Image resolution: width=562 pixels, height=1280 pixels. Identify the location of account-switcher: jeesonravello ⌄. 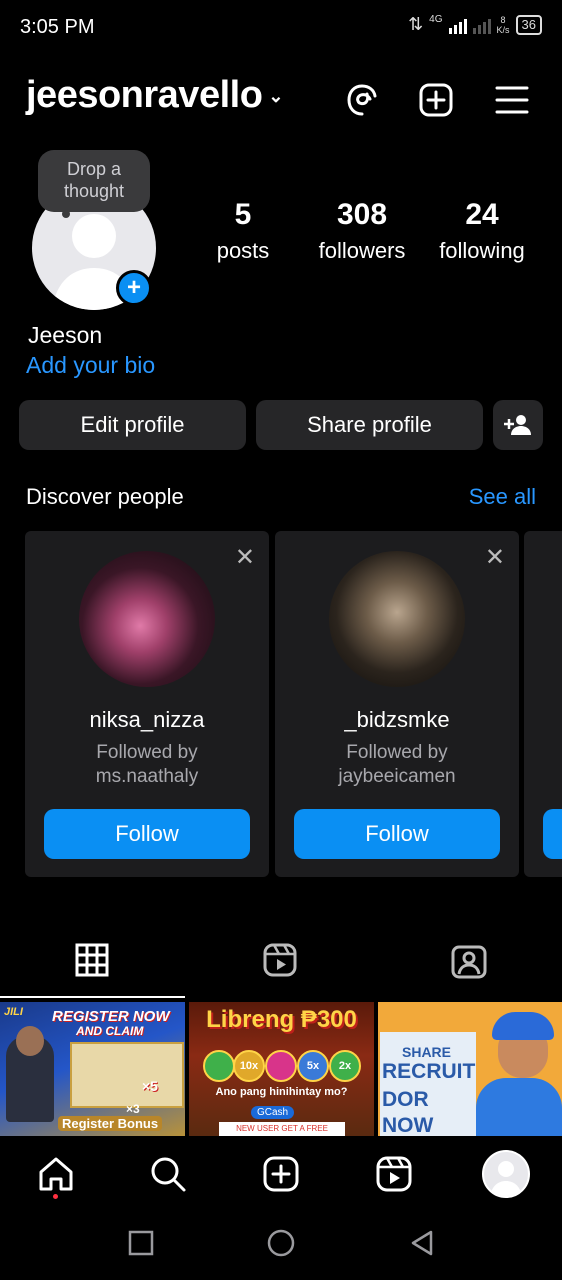
(154, 95).